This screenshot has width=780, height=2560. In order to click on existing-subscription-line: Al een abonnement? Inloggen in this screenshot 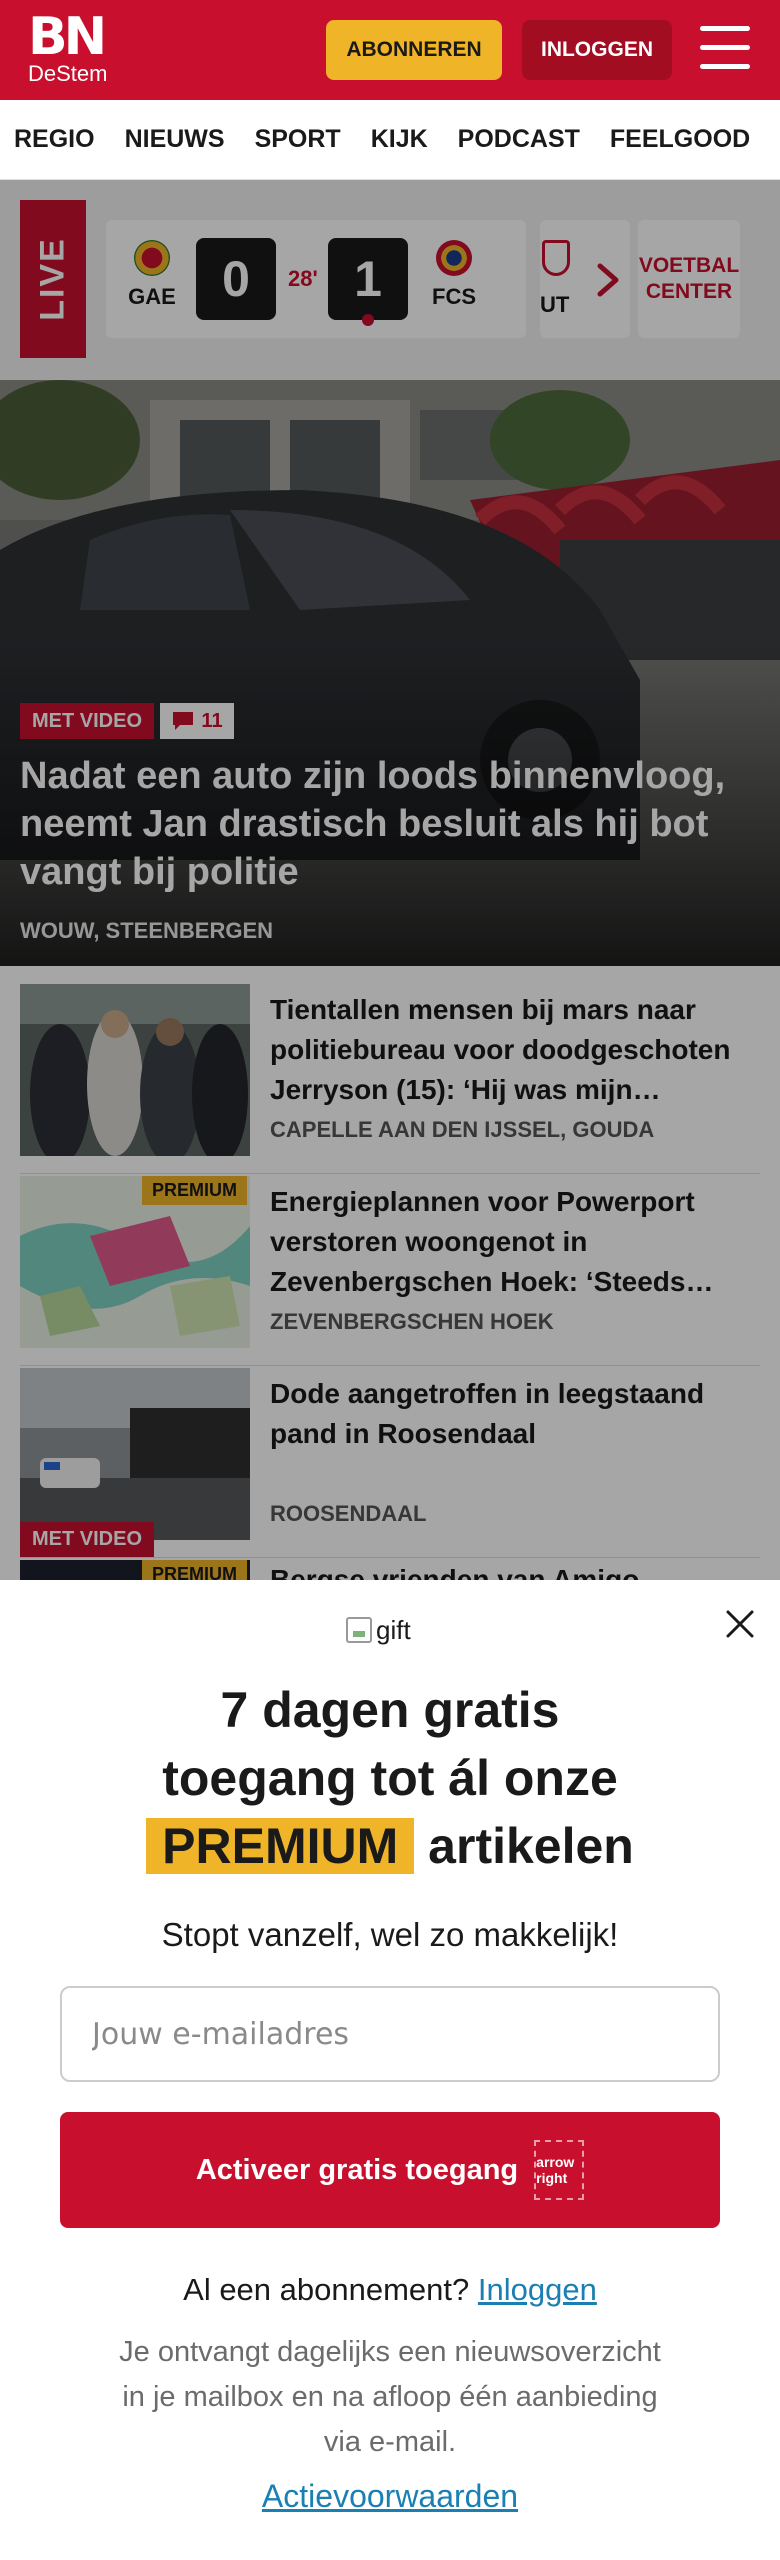, I will do `click(390, 2290)`.